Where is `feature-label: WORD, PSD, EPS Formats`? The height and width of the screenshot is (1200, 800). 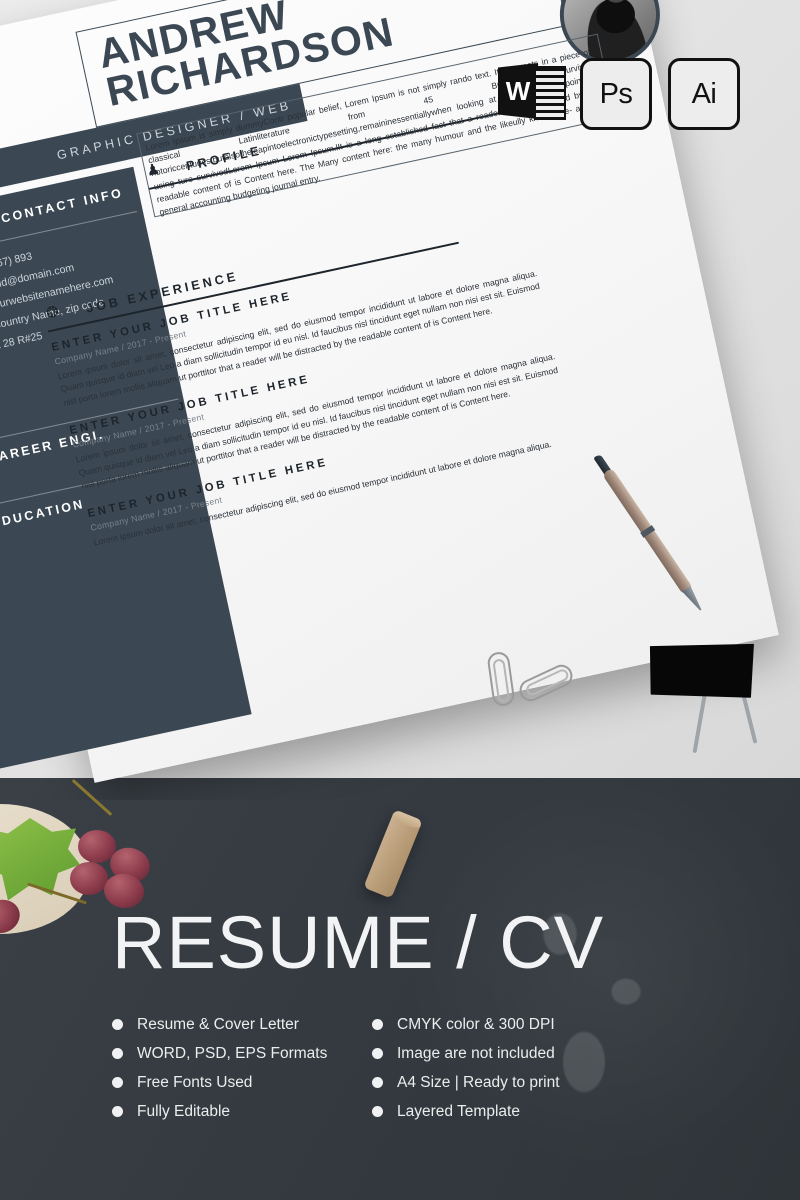 feature-label: WORD, PSD, EPS Formats is located at coordinates (232, 1053).